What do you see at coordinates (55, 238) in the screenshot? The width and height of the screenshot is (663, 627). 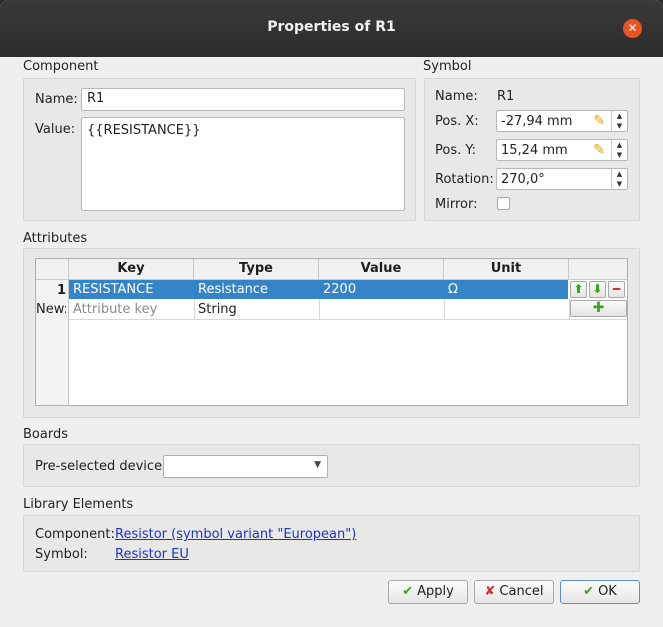 I see `attributes-section-label: Attributes` at bounding box center [55, 238].